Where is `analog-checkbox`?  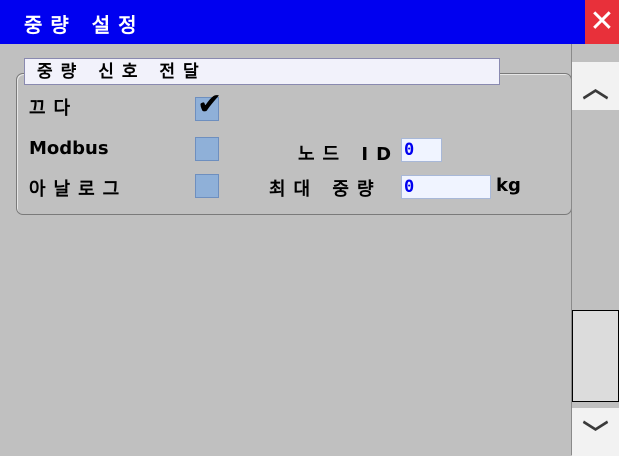
analog-checkbox is located at coordinates (207, 186).